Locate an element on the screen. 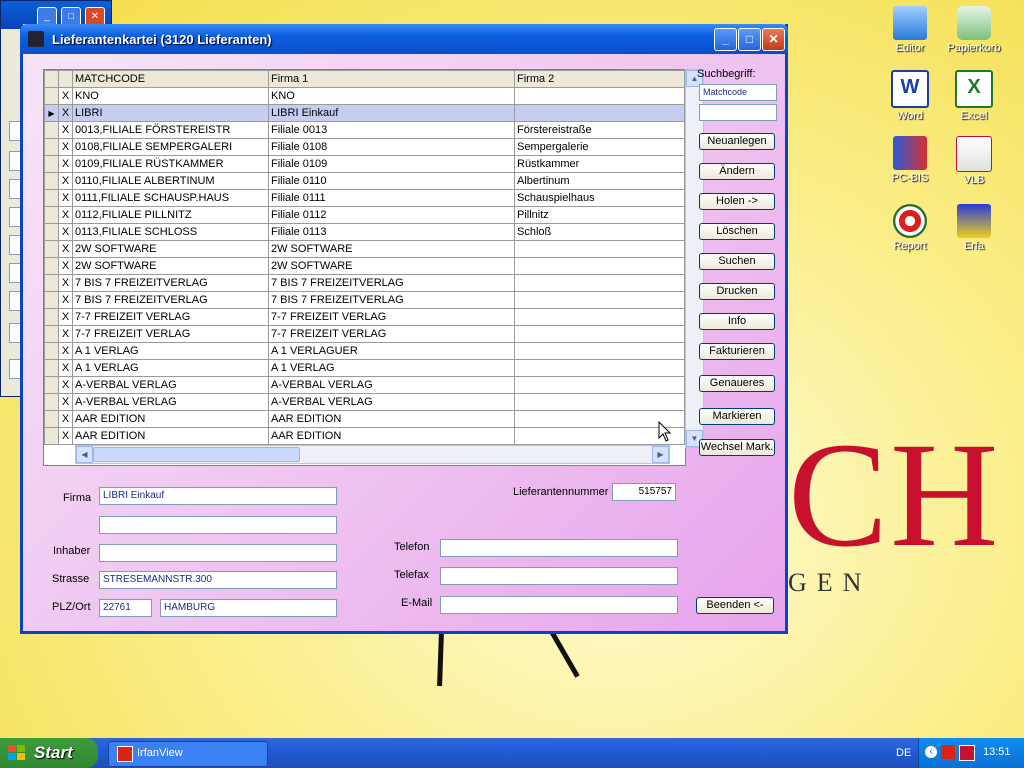 Image resolution: width=1024 pixels, height=768 pixels. column-header-matchcode: MATCHCODE is located at coordinates (170, 79).